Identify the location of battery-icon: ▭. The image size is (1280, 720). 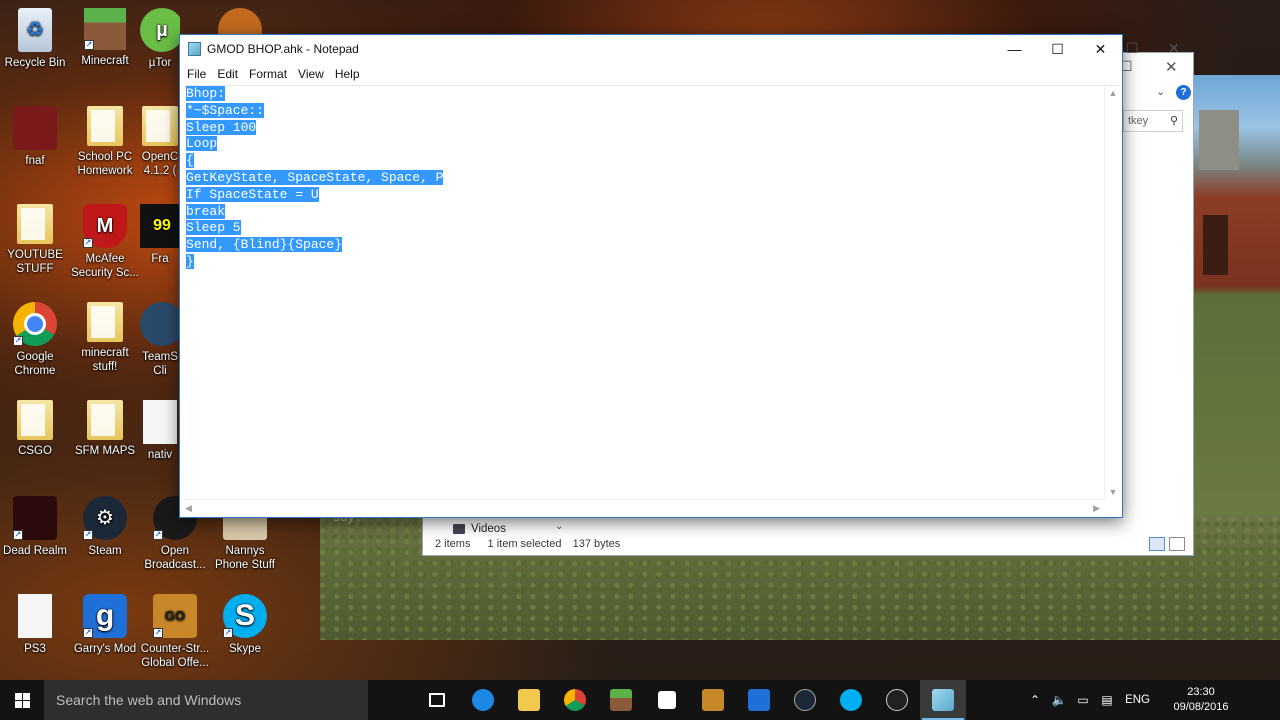
(1083, 700).